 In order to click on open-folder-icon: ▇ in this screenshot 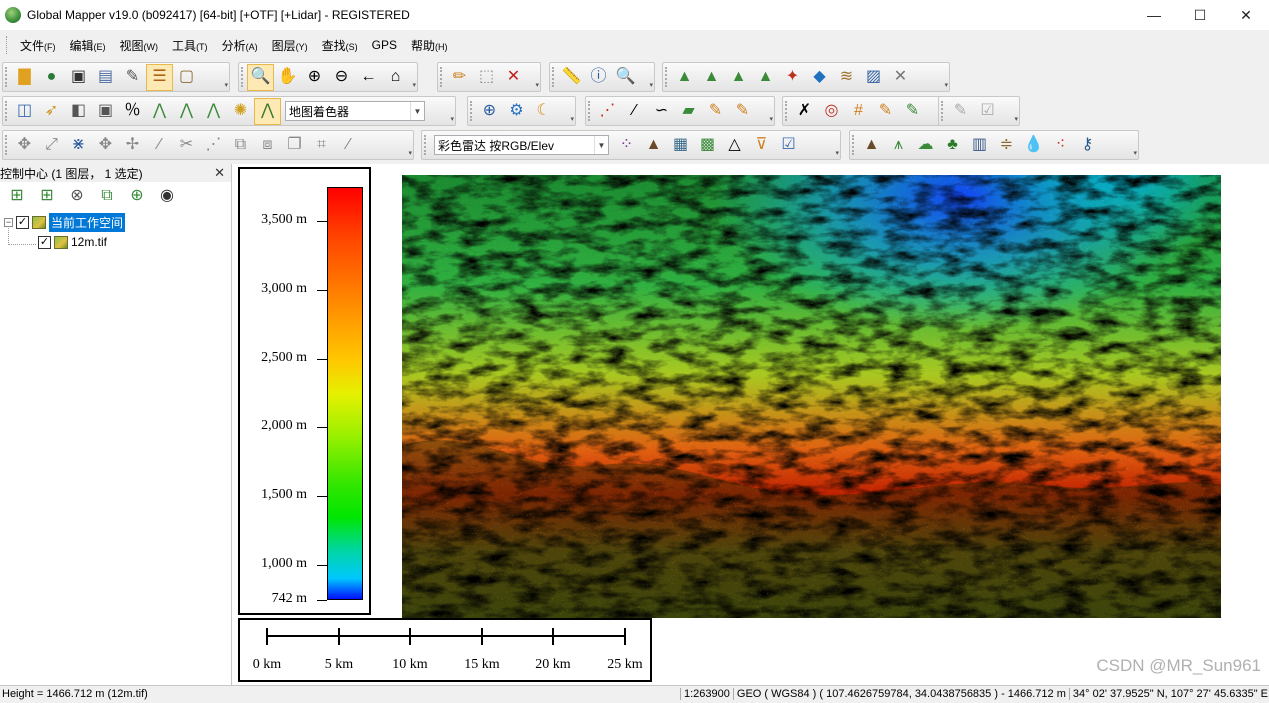, I will do `click(24, 77)`.